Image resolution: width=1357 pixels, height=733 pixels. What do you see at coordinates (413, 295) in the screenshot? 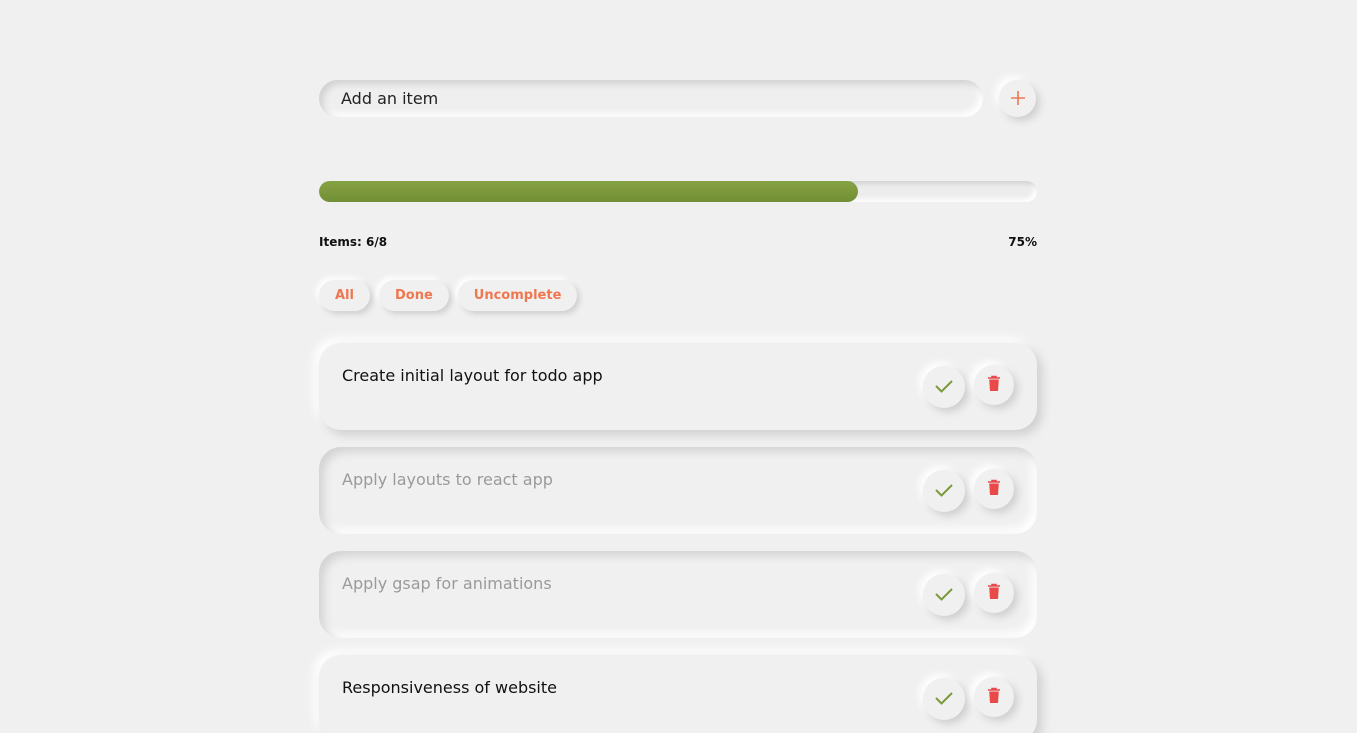
I see `filter-done-button: Done` at bounding box center [413, 295].